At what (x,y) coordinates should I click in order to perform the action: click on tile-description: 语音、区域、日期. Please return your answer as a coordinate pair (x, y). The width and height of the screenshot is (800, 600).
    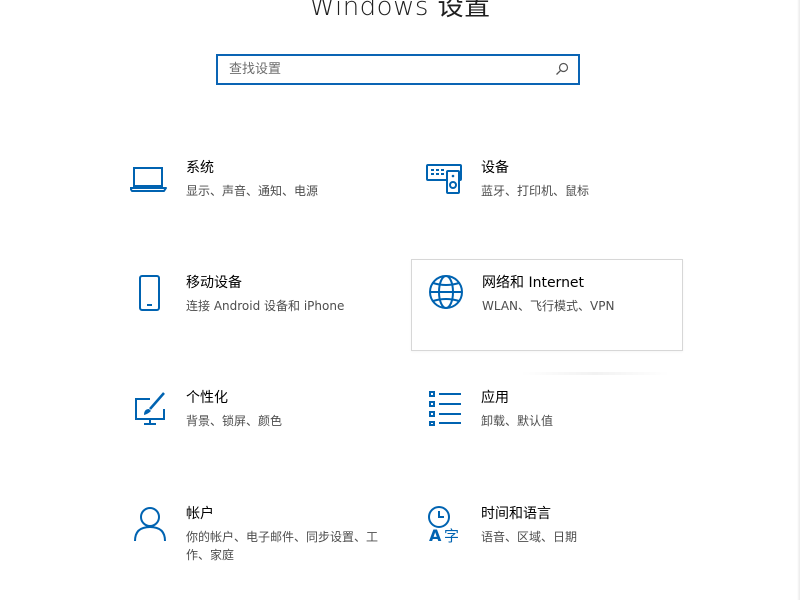
    Looking at the image, I should click on (529, 537).